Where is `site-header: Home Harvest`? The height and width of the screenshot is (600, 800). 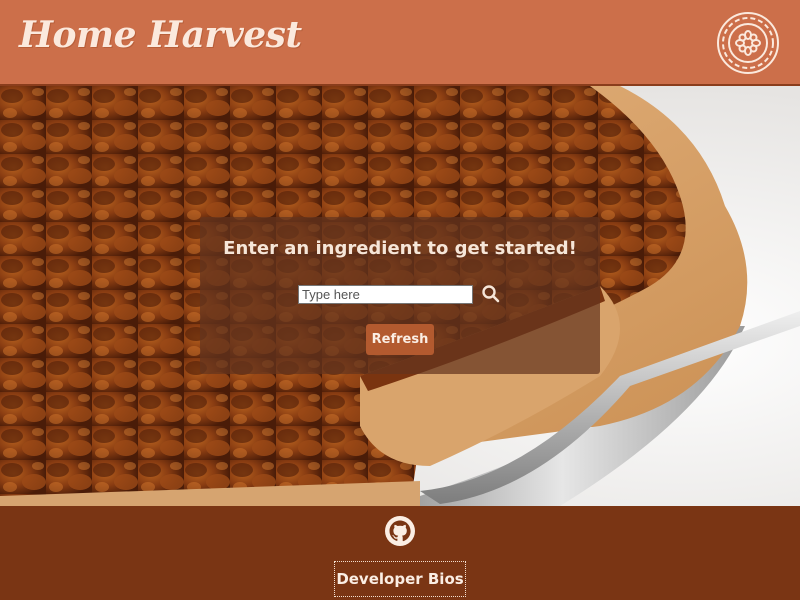
site-header: Home Harvest is located at coordinates (400, 43).